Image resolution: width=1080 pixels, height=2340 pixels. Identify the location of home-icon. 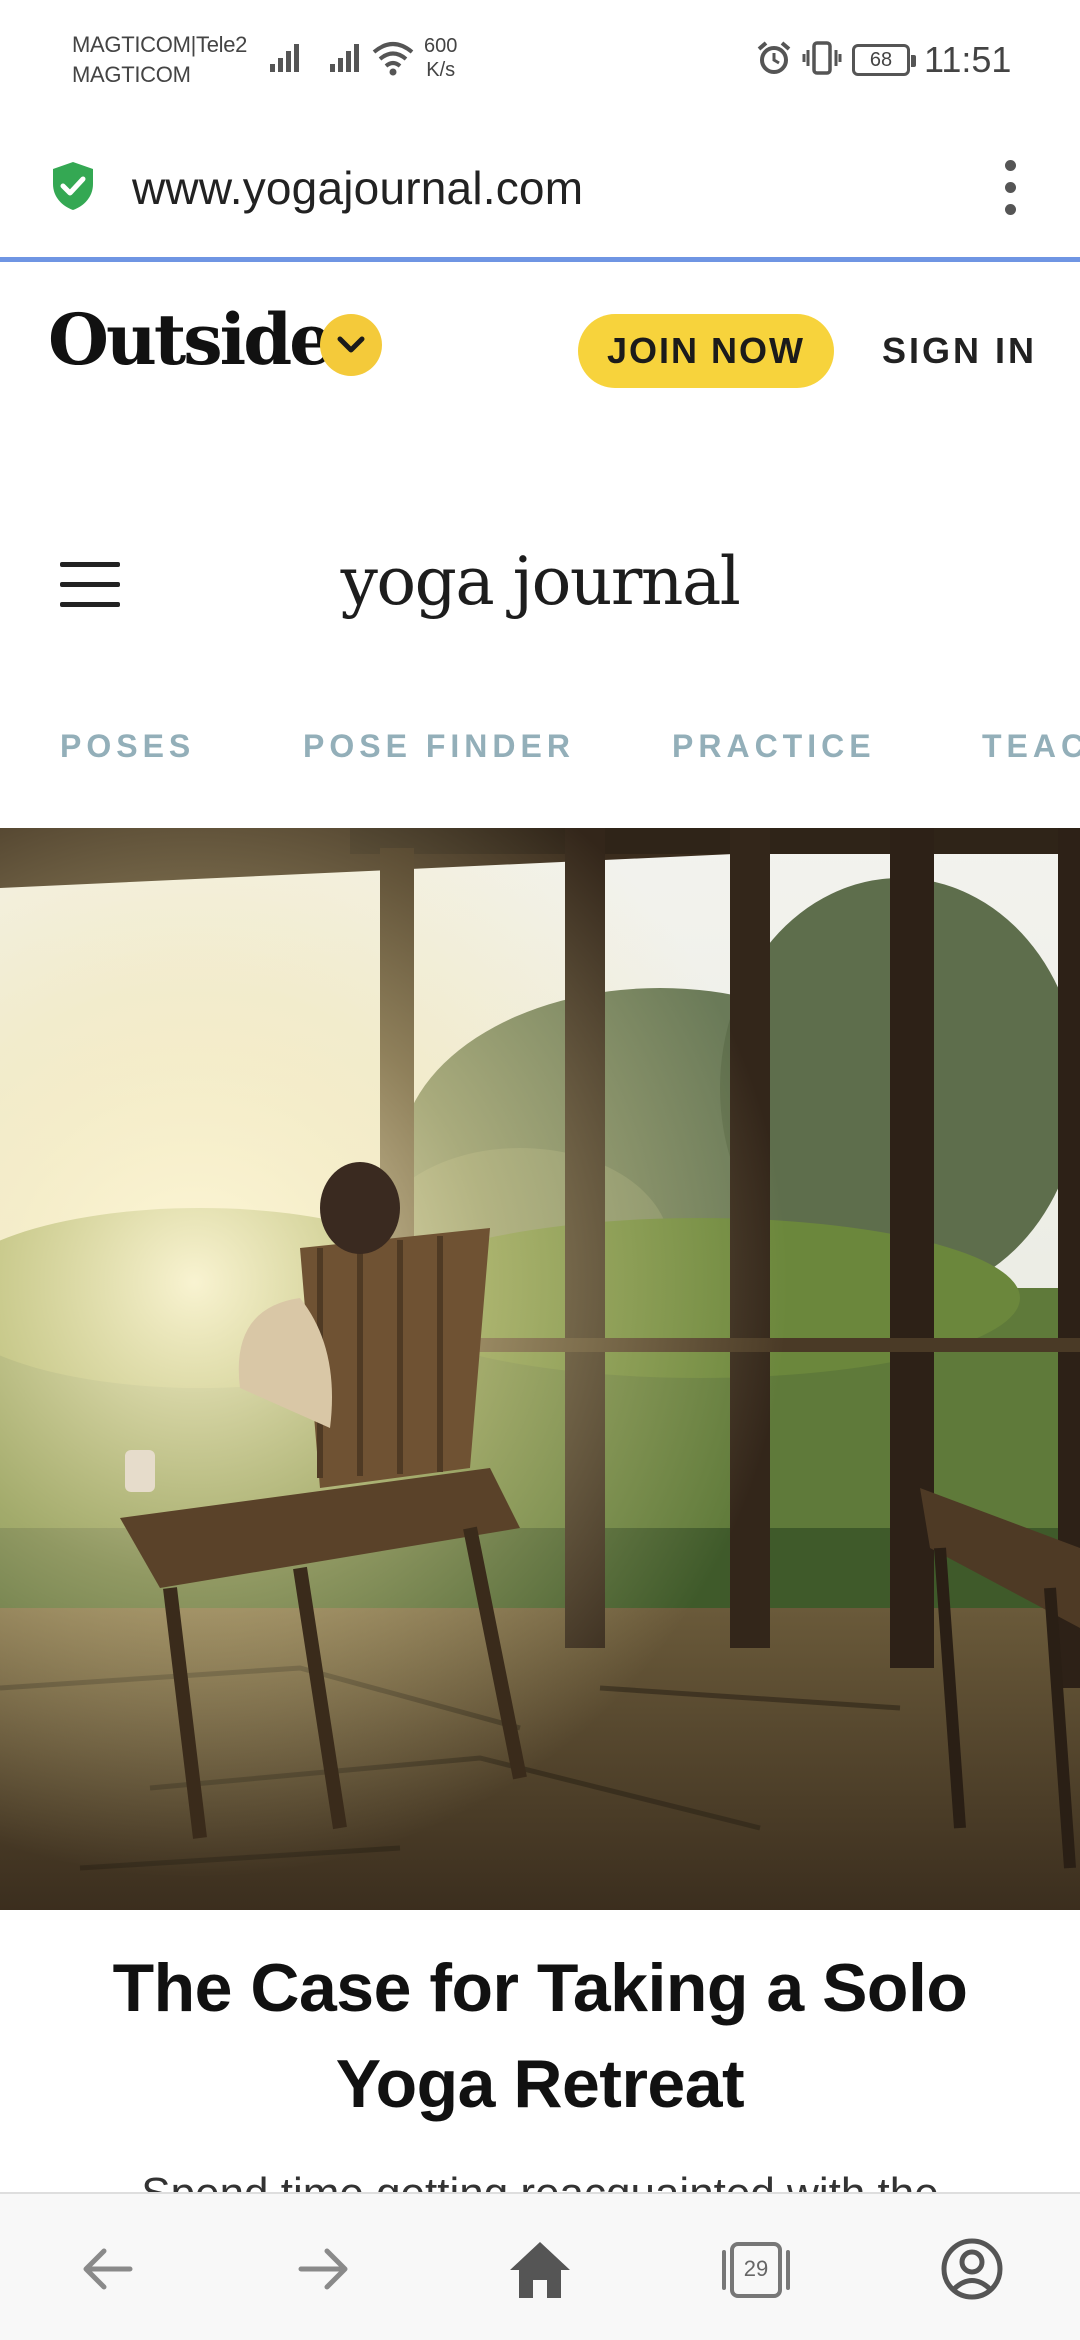
(540, 2270).